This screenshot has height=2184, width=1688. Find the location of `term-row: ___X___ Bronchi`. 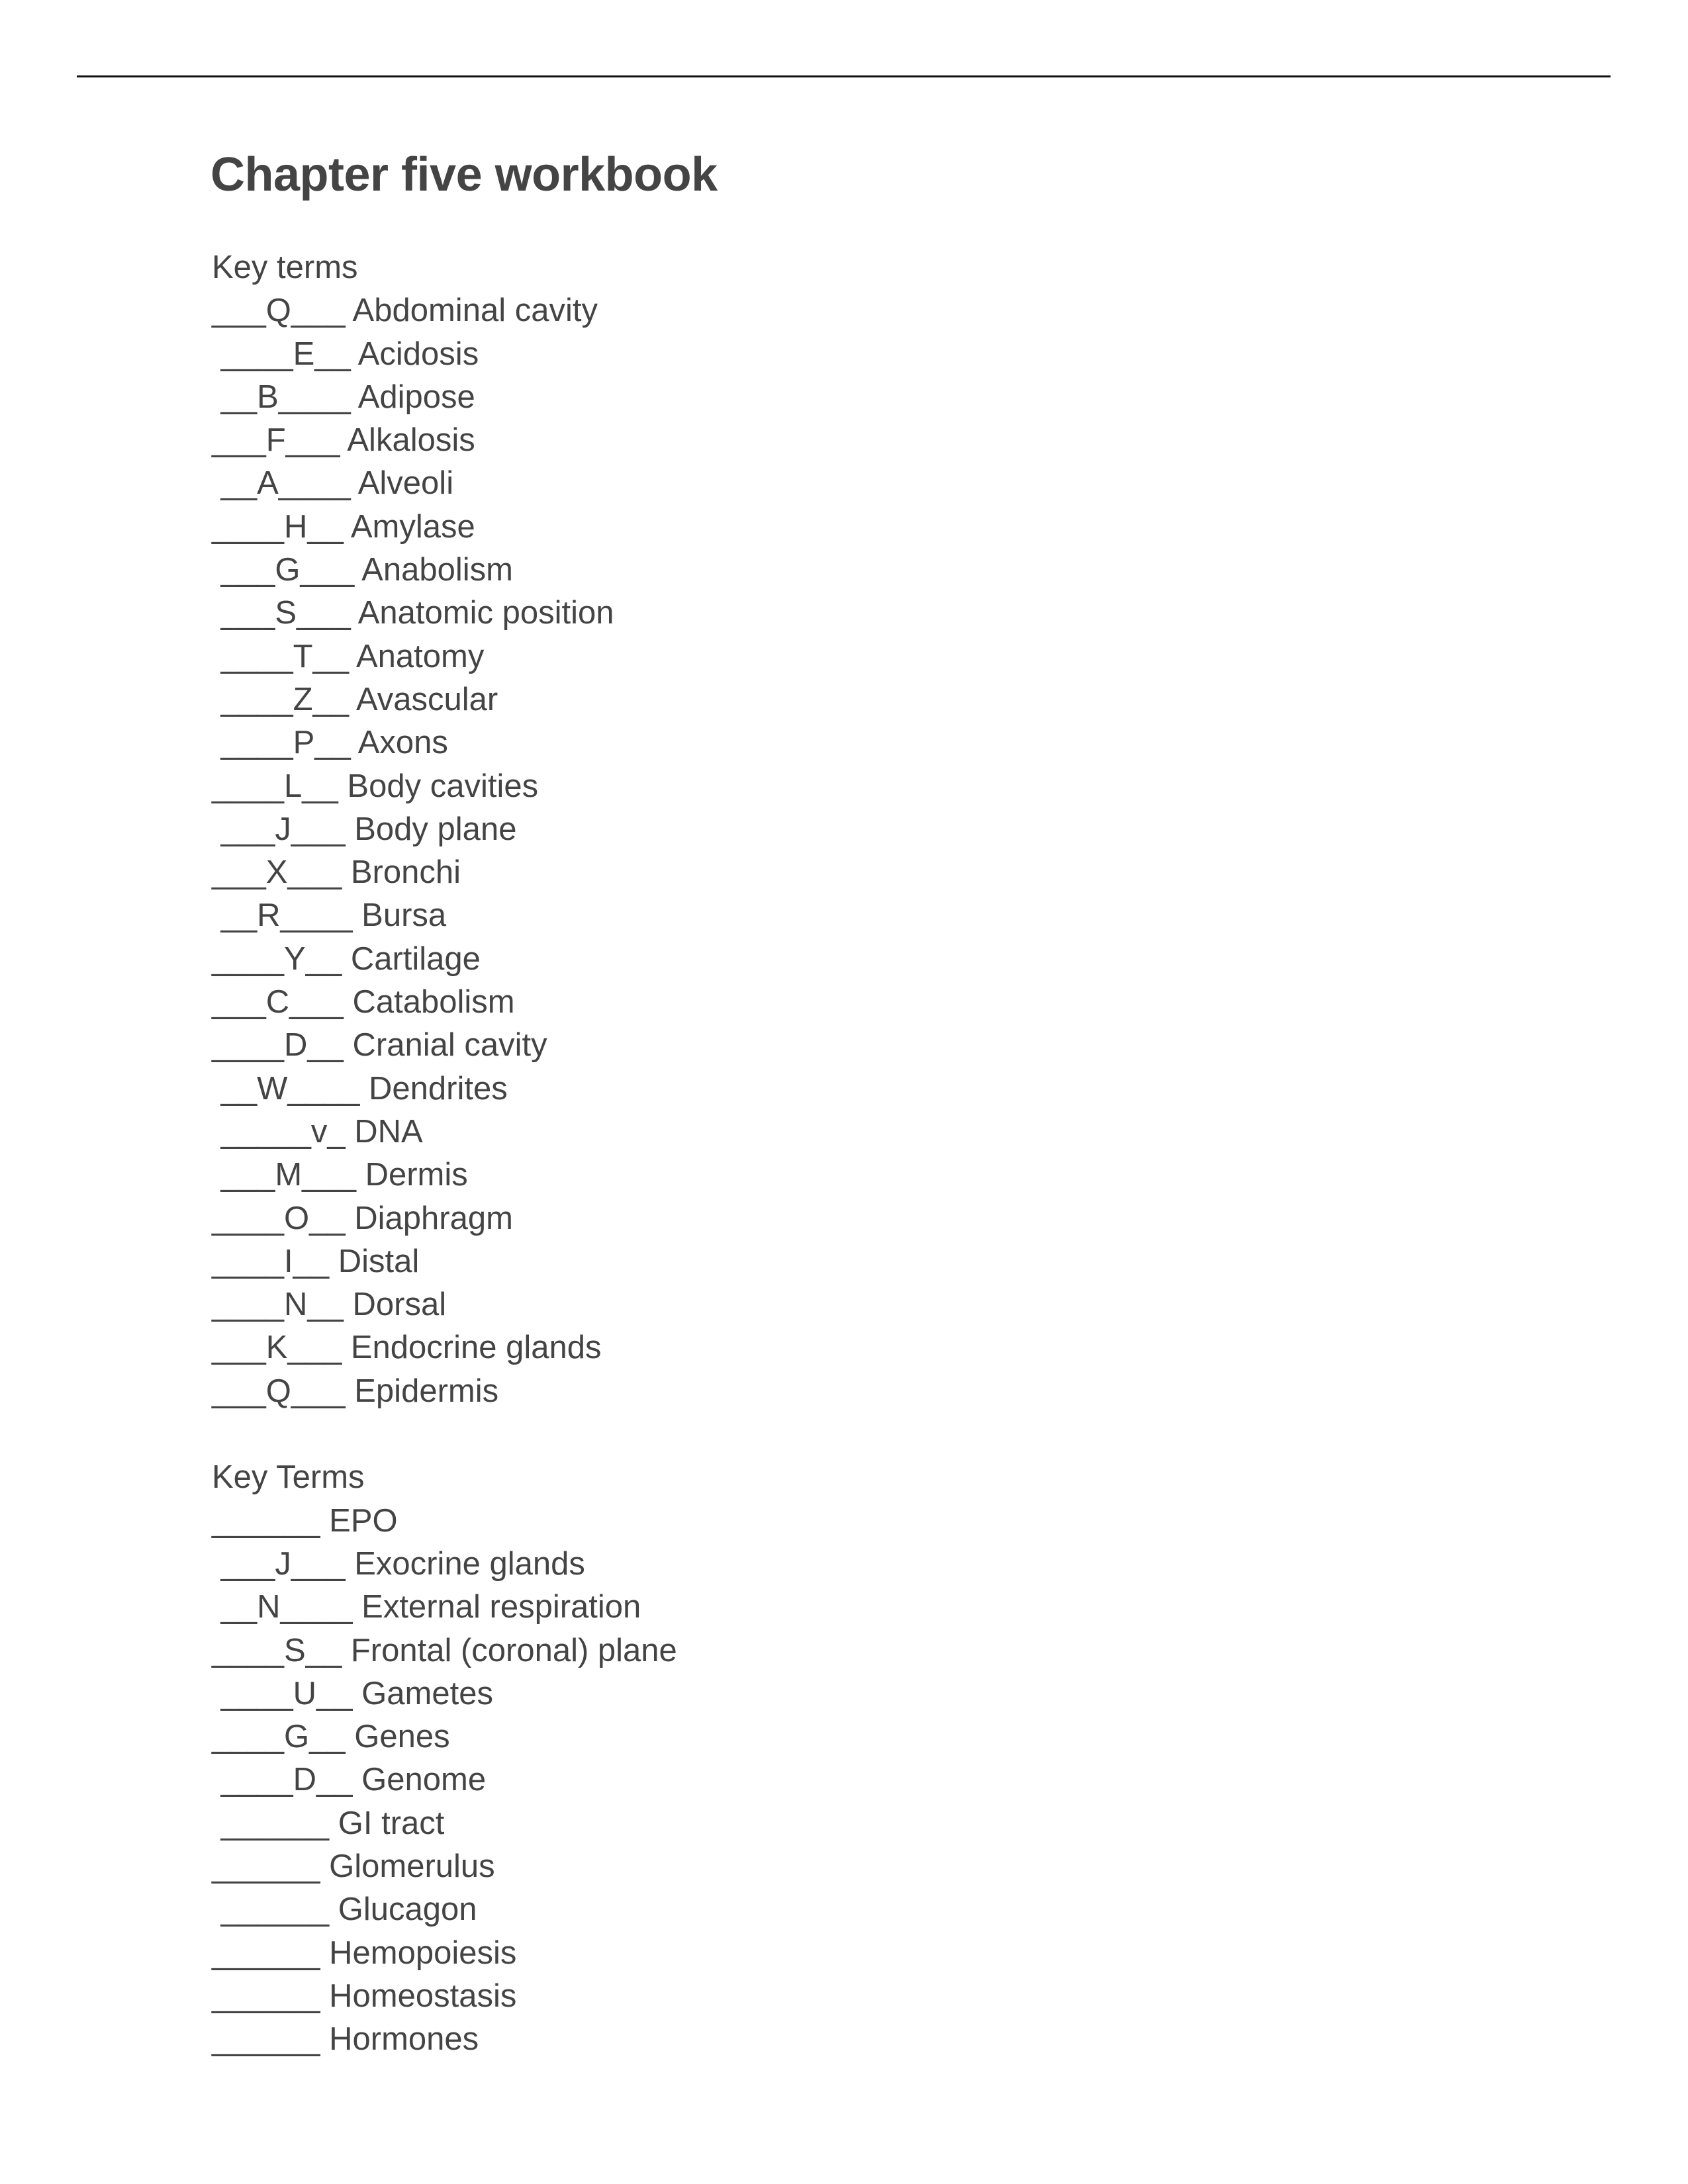

term-row: ___X___ Bronchi is located at coordinates (444, 872).